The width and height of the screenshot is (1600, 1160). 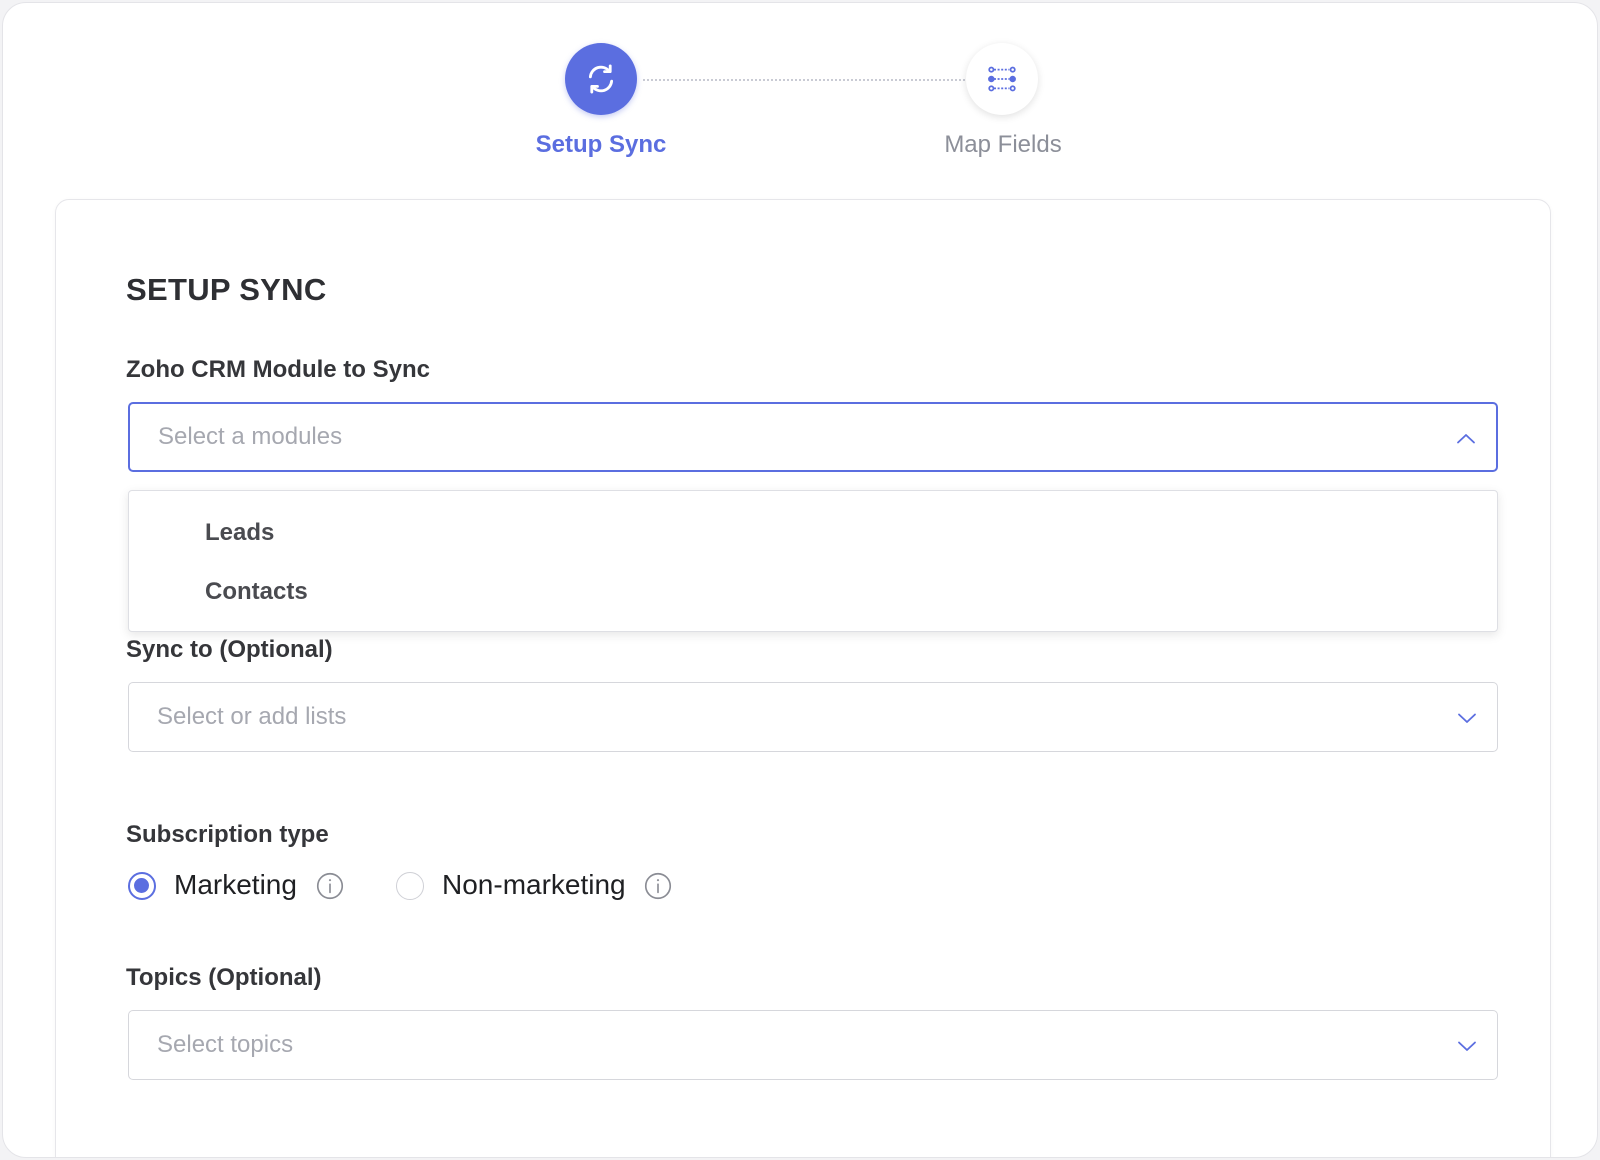 I want to click on card-title: SETUP SYNC, so click(x=226, y=289).